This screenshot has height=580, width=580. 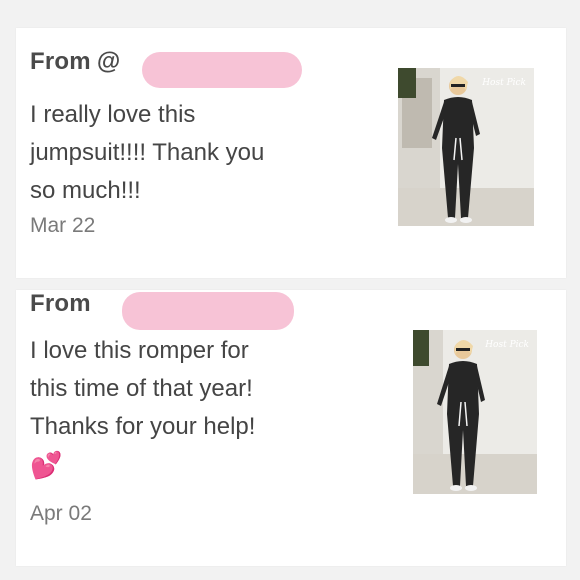 What do you see at coordinates (61, 513) in the screenshot?
I see `message-date: Apr 02` at bounding box center [61, 513].